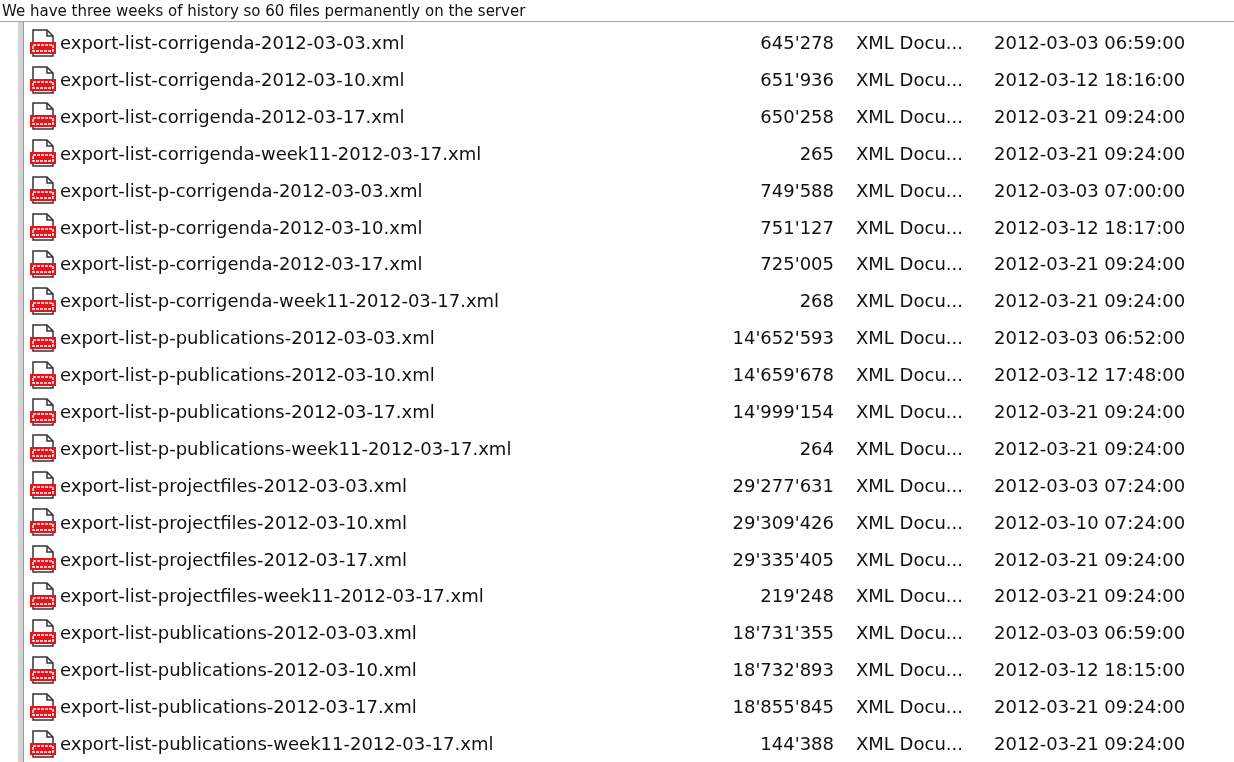 The height and width of the screenshot is (762, 1234). I want to click on file-size: 749'588, so click(796, 190).